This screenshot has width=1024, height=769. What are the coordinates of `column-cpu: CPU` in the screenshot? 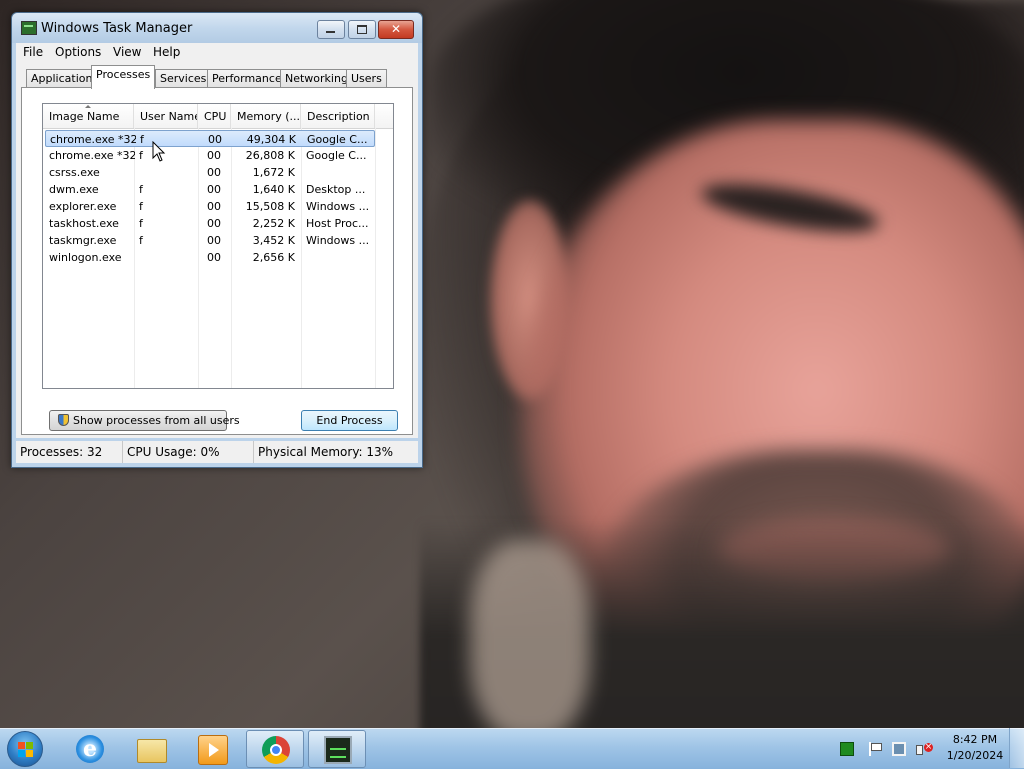 It's located at (214, 116).